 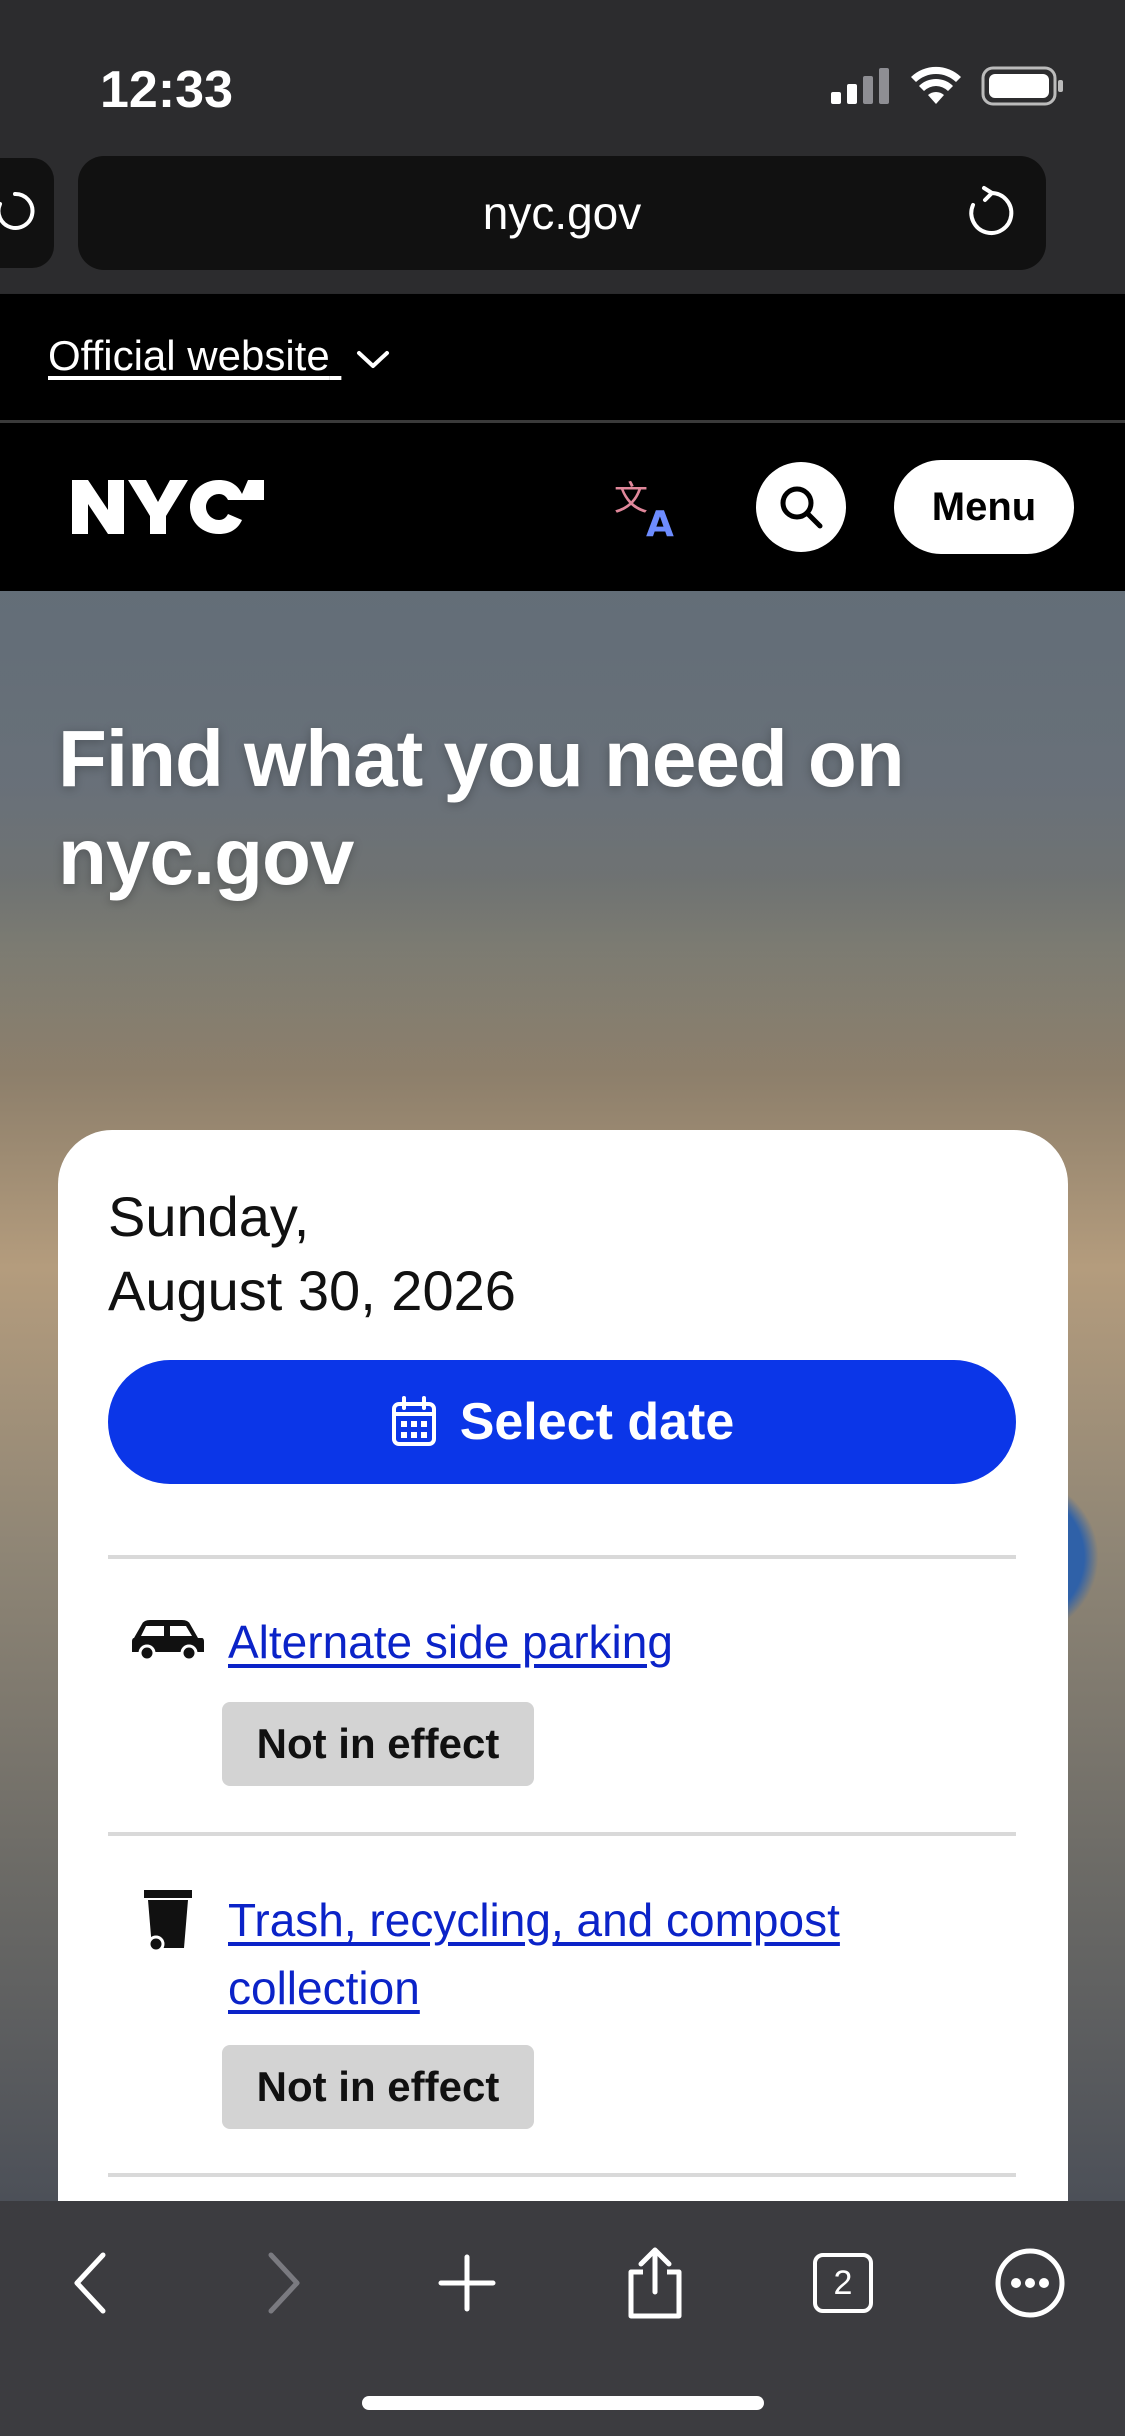 I want to click on tab-count: 2, so click(x=843, y=2282).